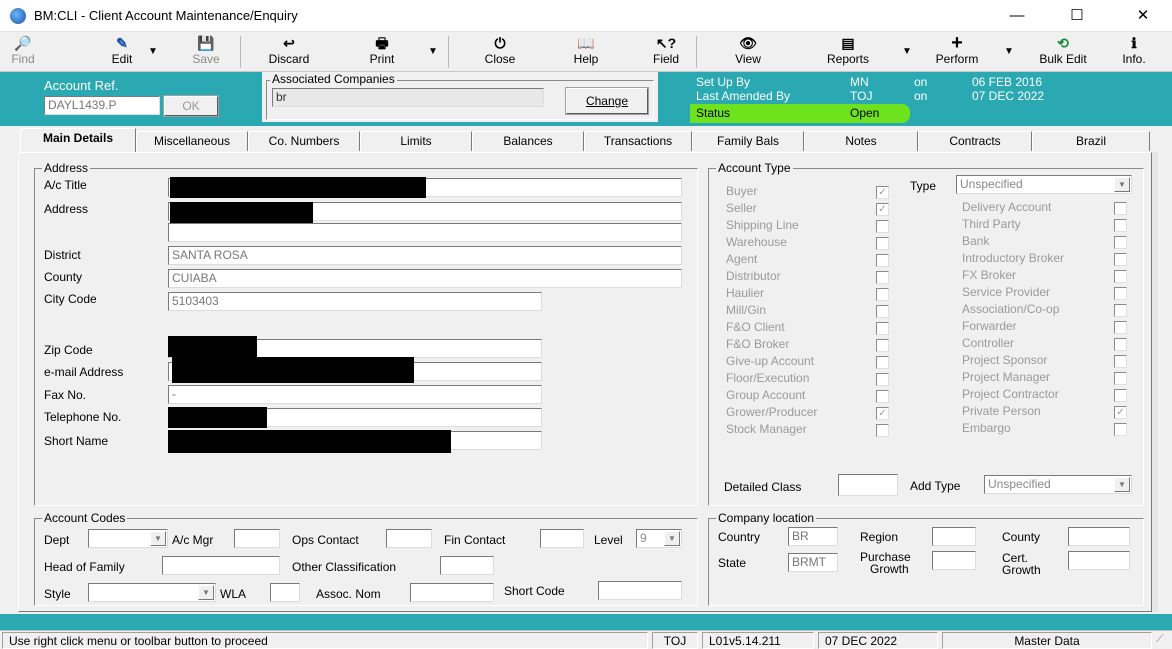 This screenshot has width=1172, height=649. I want to click on wla-field, so click(285, 592).